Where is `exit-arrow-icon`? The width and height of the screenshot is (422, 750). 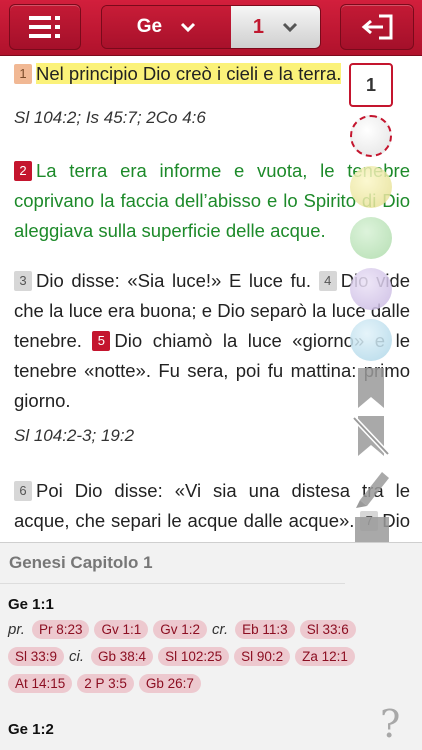 exit-arrow-icon is located at coordinates (377, 27).